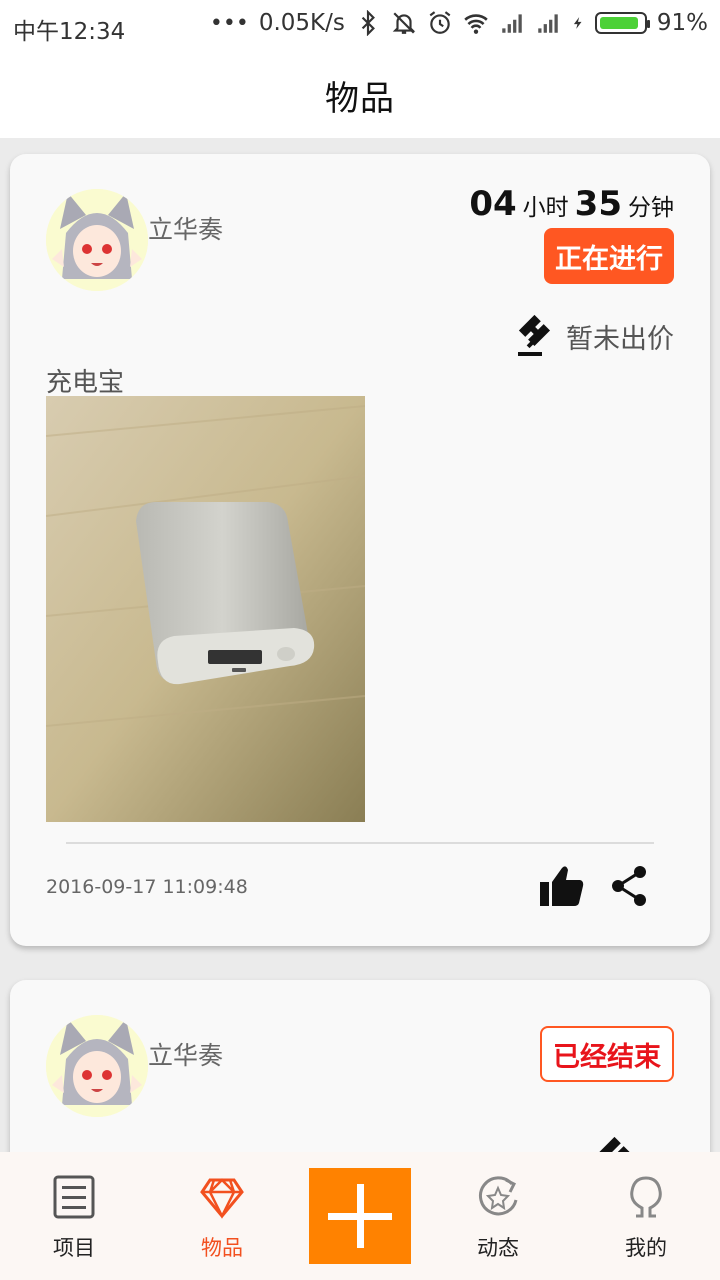 The height and width of the screenshot is (1280, 720). Describe the element at coordinates (74, 1248) in the screenshot. I see `nav-label: 项目` at that location.